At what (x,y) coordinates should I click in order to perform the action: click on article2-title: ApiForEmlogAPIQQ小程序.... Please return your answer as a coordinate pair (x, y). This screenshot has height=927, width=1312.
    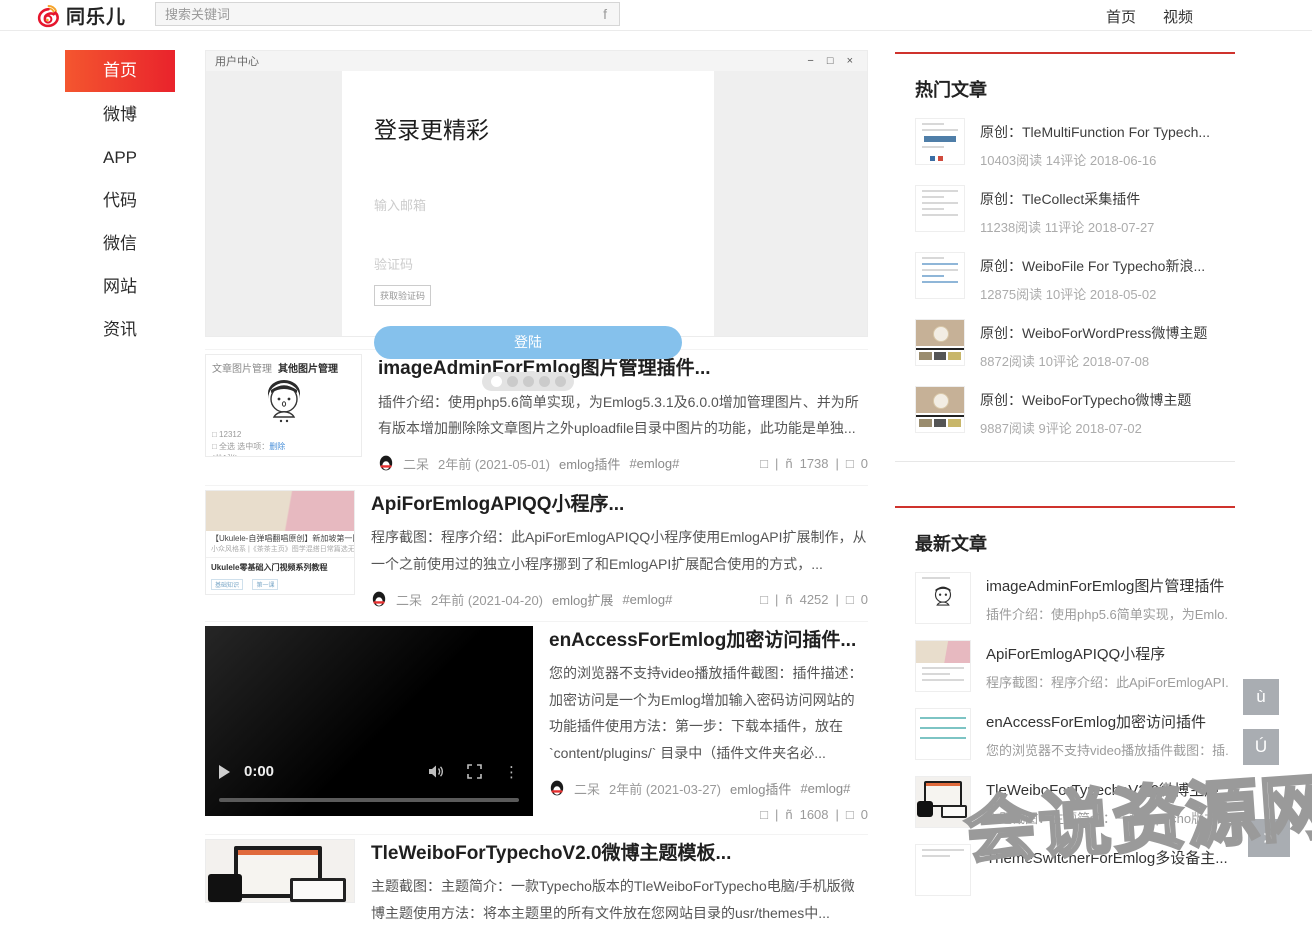
    Looking at the image, I should click on (619, 505).